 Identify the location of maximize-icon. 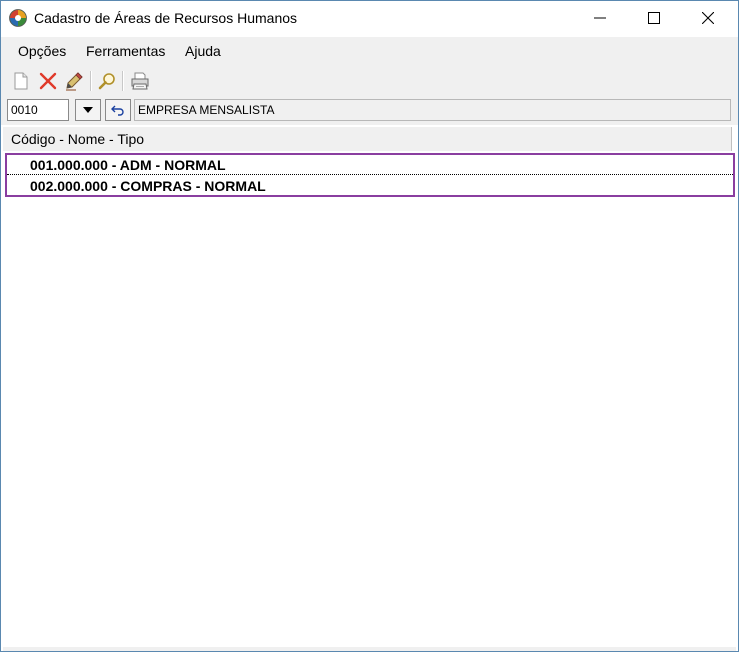
(654, 18).